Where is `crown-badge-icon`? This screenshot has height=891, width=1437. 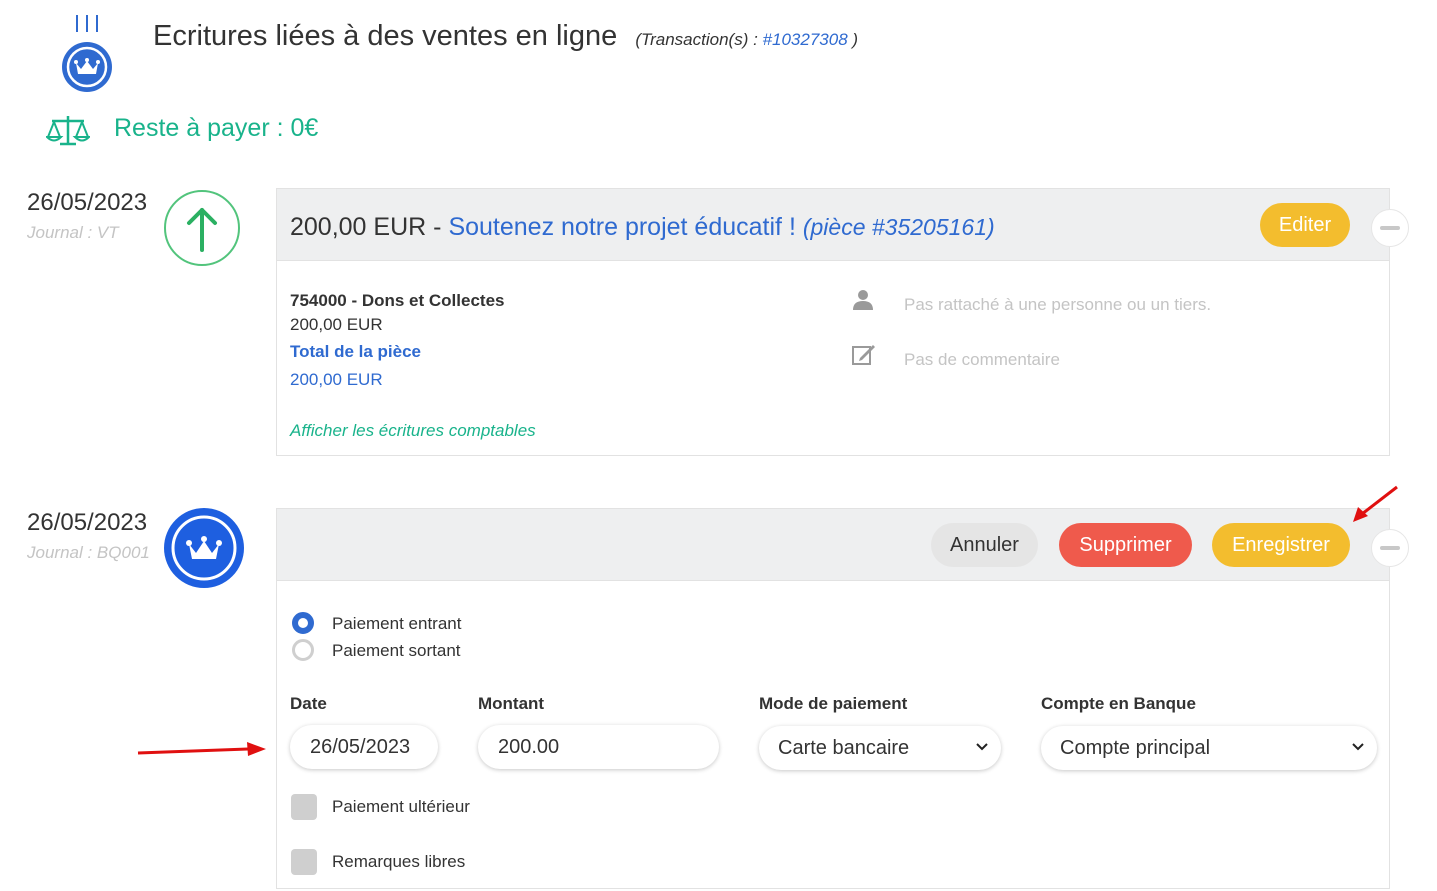 crown-badge-icon is located at coordinates (87, 53).